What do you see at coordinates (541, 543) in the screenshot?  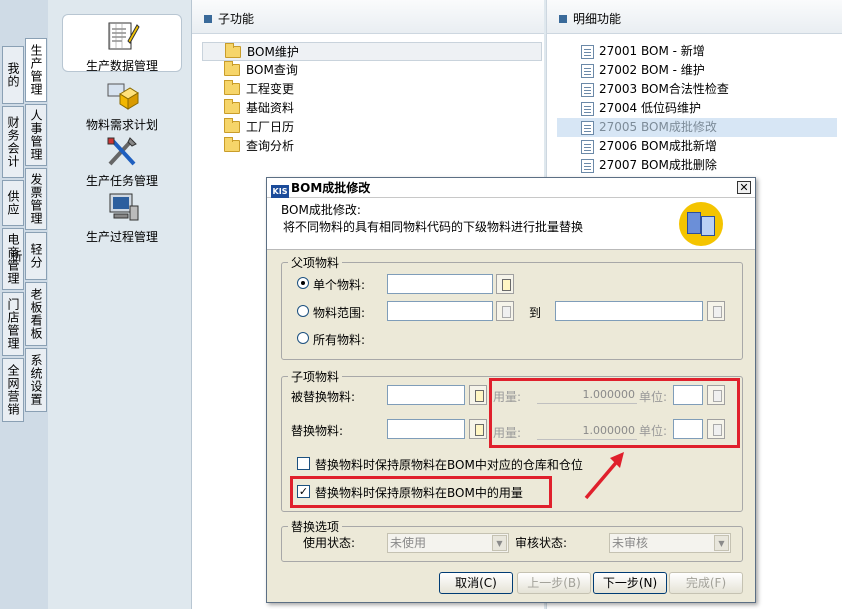 I see `audit-status-label: 审核状态:` at bounding box center [541, 543].